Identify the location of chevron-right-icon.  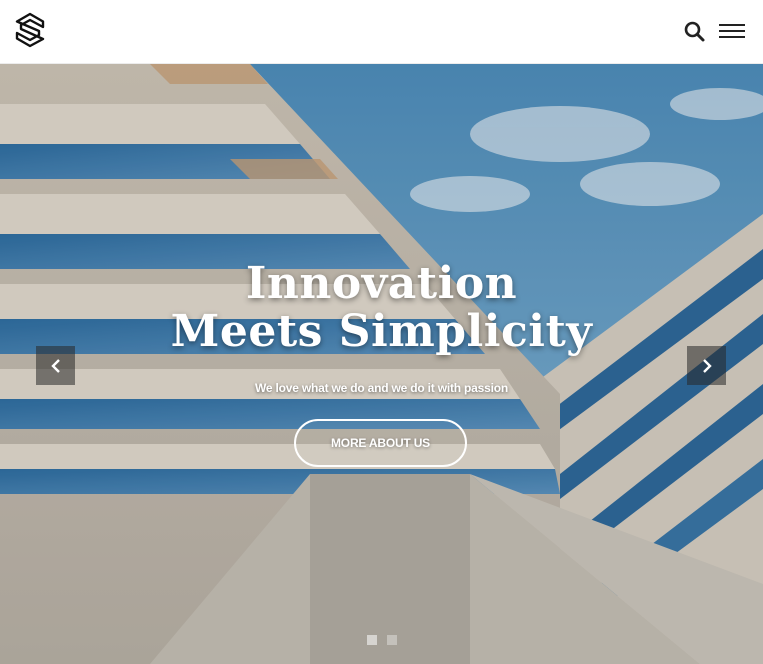
(707, 365).